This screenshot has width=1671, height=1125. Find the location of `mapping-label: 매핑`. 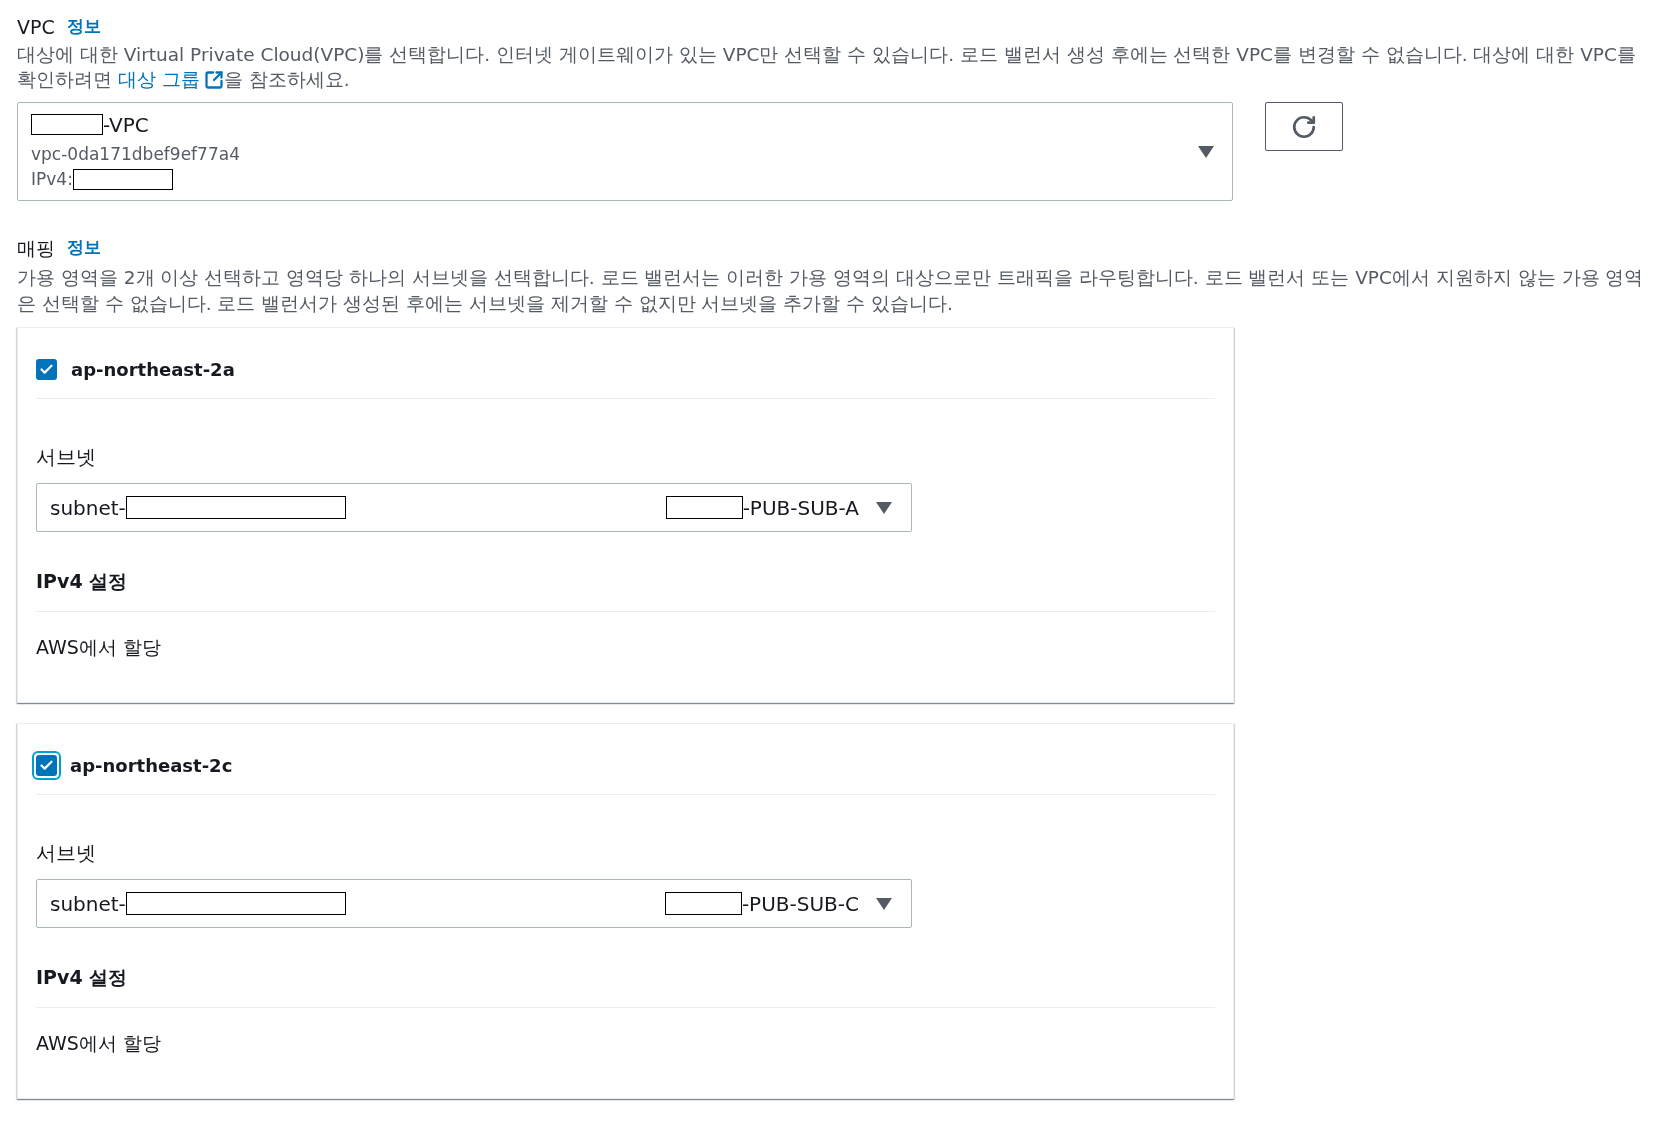

mapping-label: 매핑 is located at coordinates (36, 248).